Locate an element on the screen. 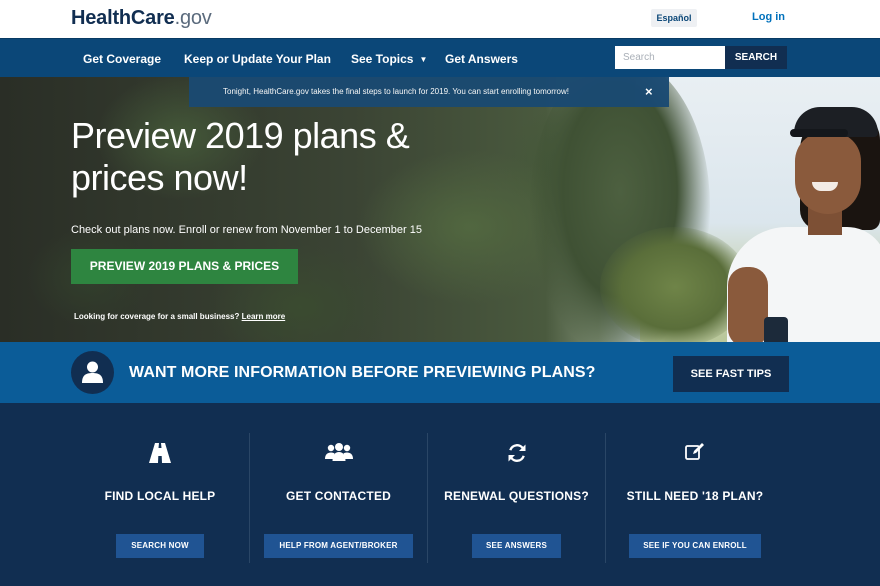  nav-item-label: See Topics is located at coordinates (382, 59).